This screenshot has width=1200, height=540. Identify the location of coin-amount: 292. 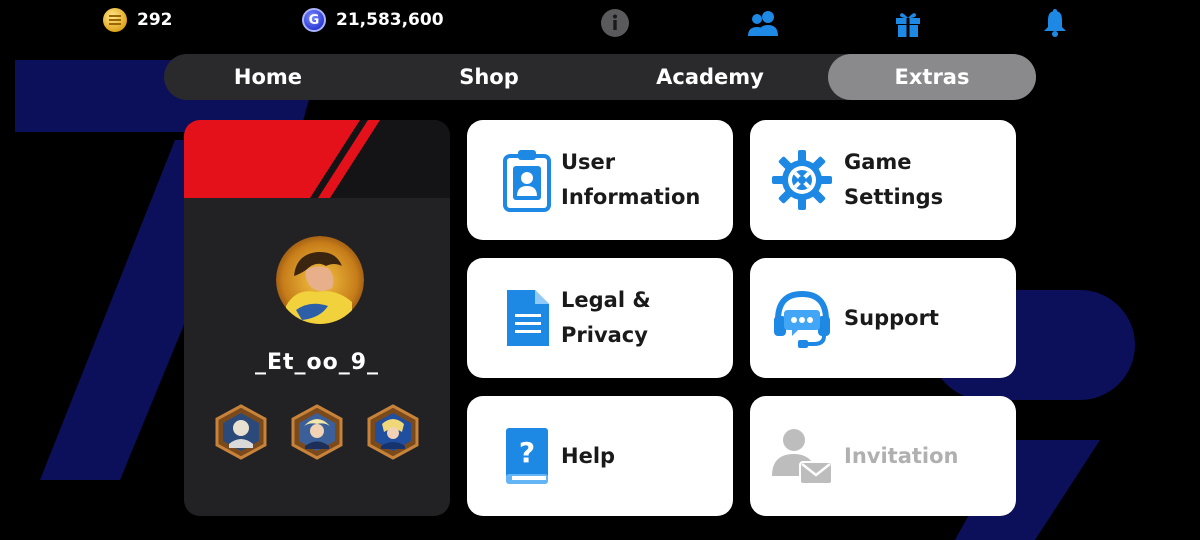
(155, 20).